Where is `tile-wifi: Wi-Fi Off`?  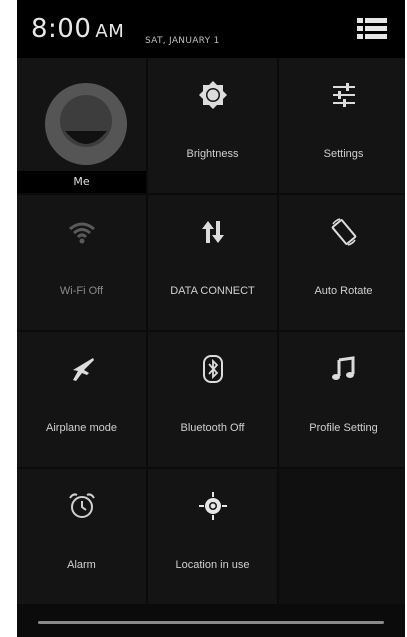
tile-wifi: Wi-Fi Off is located at coordinates (81, 262).